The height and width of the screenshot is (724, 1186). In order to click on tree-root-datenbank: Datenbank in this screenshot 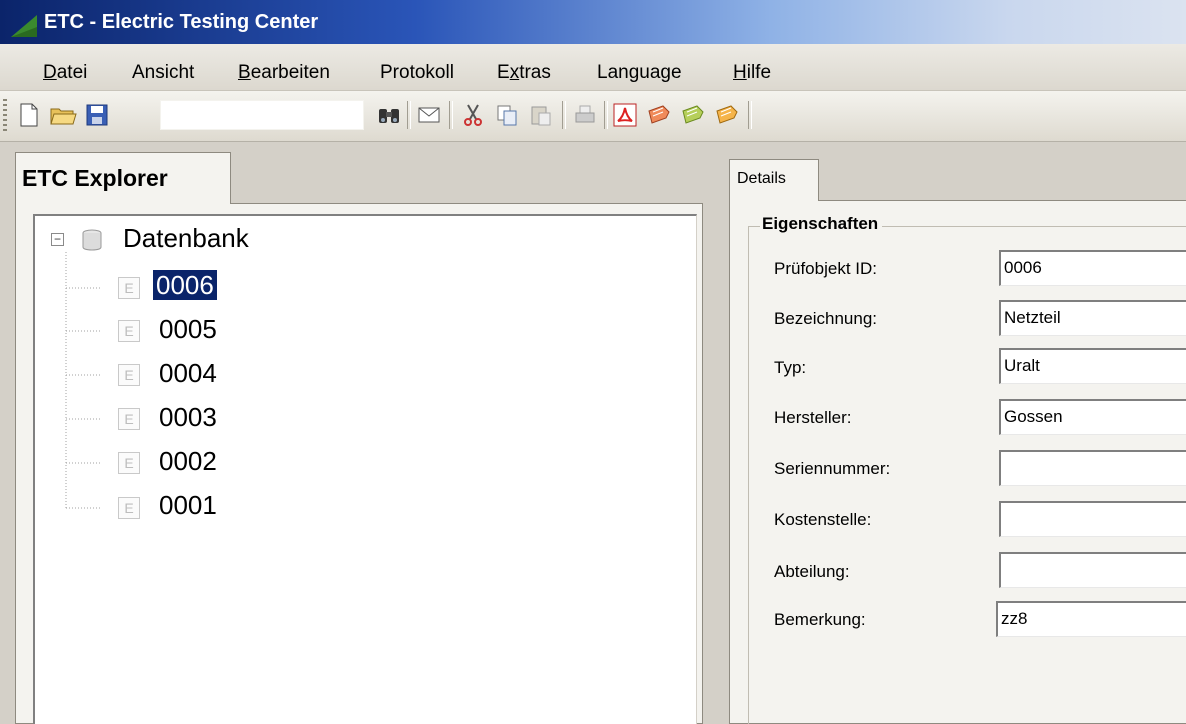, I will do `click(186, 238)`.